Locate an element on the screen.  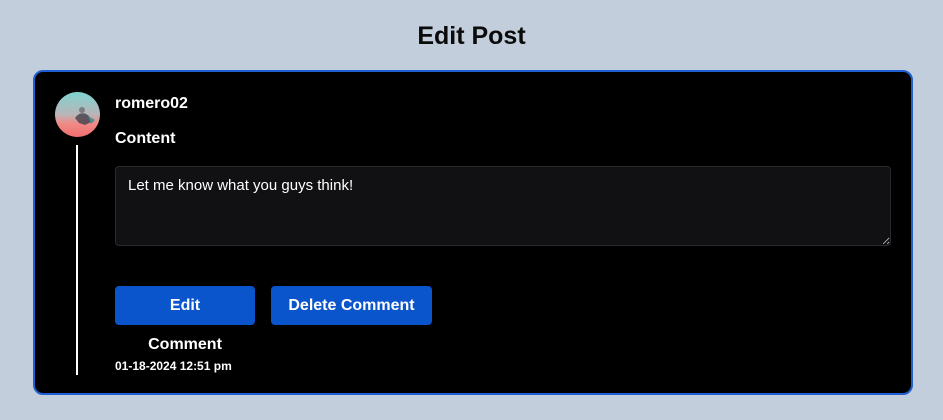
avatar is located at coordinates (77, 114).